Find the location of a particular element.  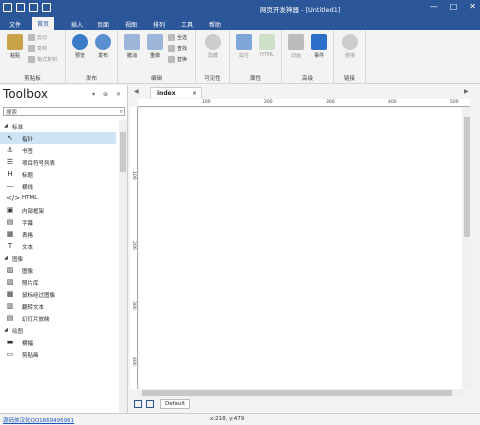

toolbox-item: </> HTML is located at coordinates (58, 198).